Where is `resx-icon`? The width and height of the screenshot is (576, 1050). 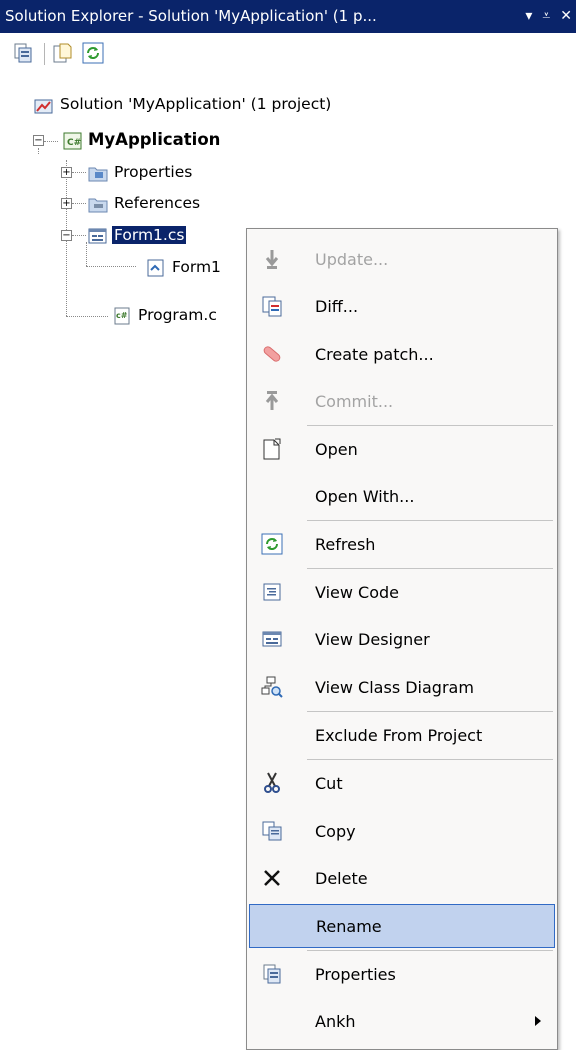 resx-icon is located at coordinates (155, 267).